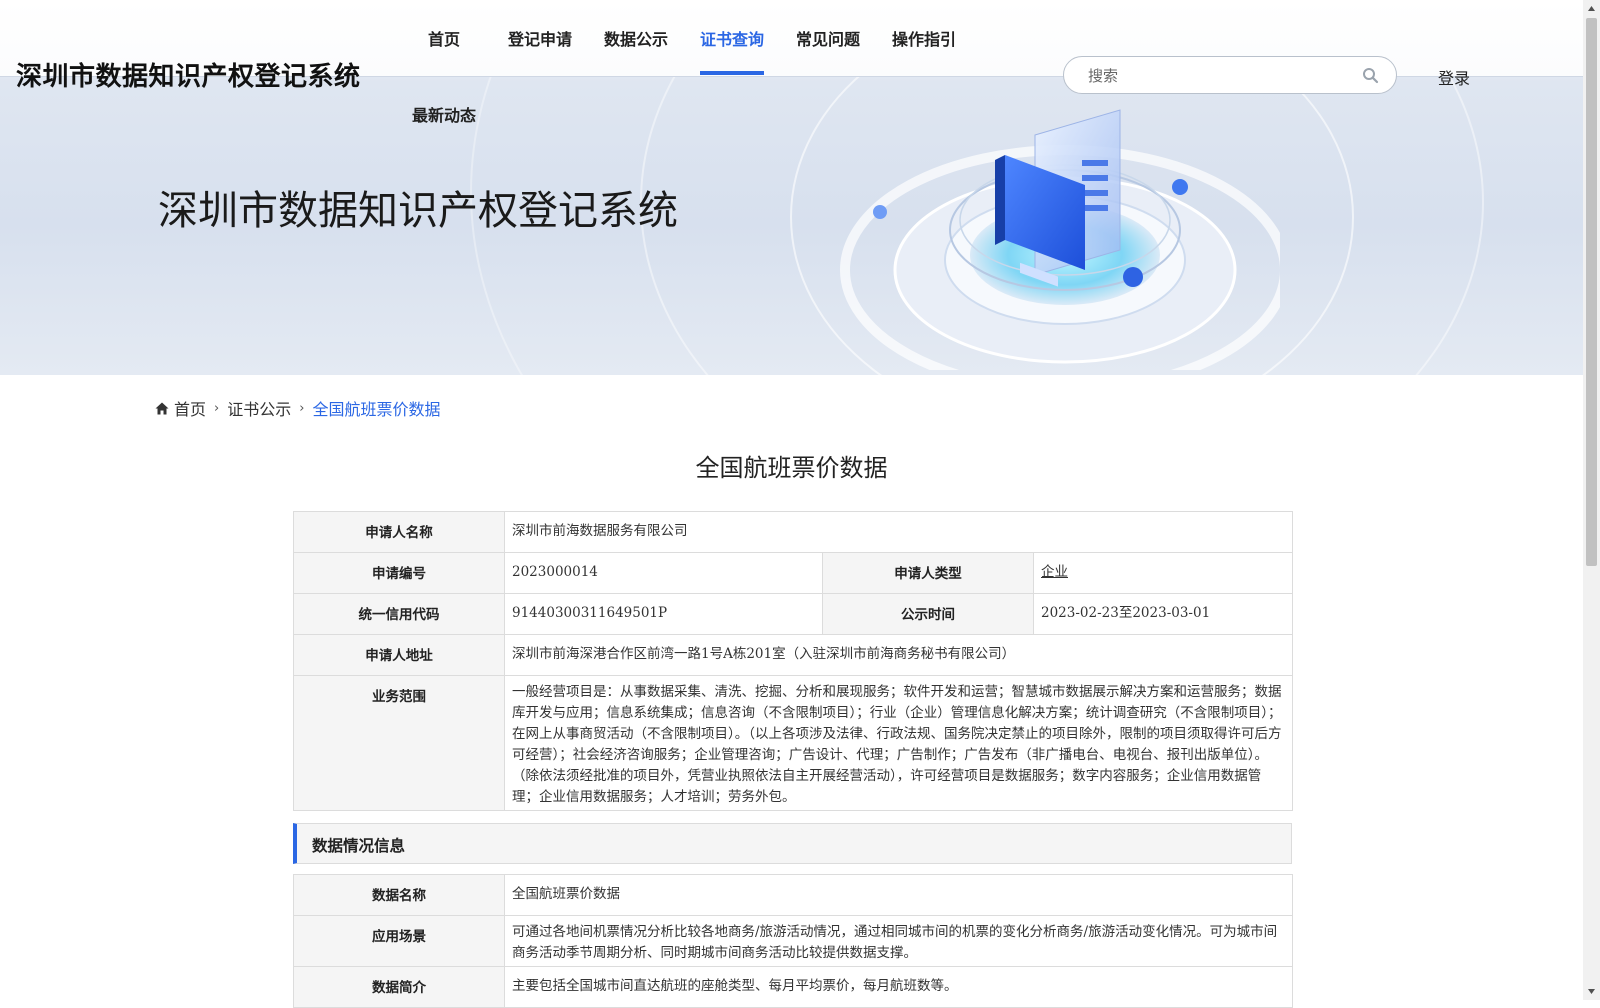  Describe the element at coordinates (1163, 614) in the screenshot. I see `publicity-time-value: 2023-02-23至2023-03-01` at that location.